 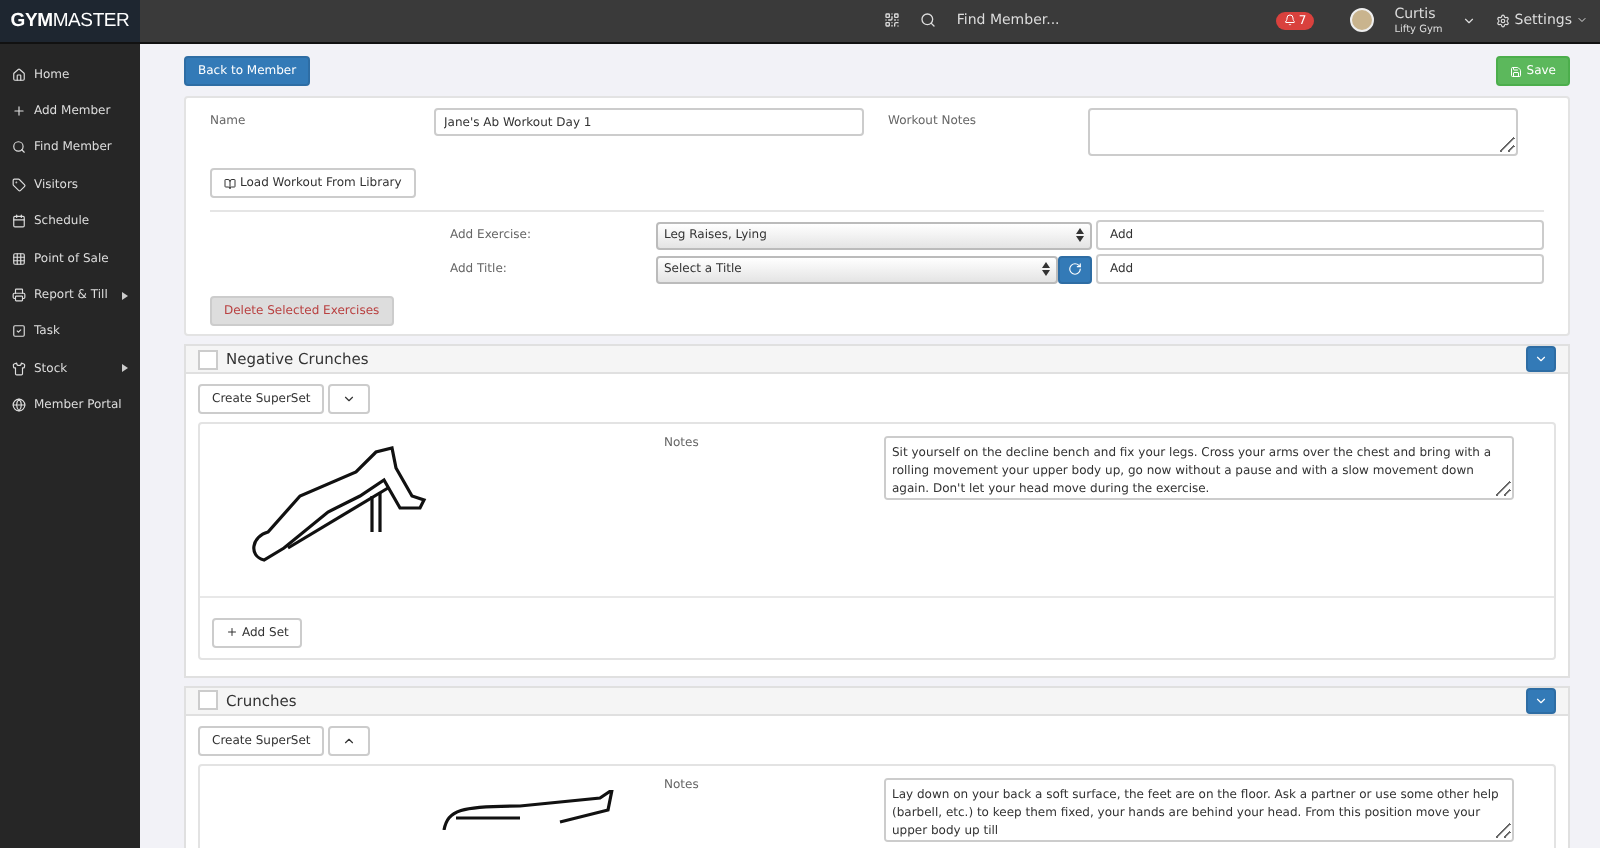 I want to click on settings-icon, so click(x=1503, y=20).